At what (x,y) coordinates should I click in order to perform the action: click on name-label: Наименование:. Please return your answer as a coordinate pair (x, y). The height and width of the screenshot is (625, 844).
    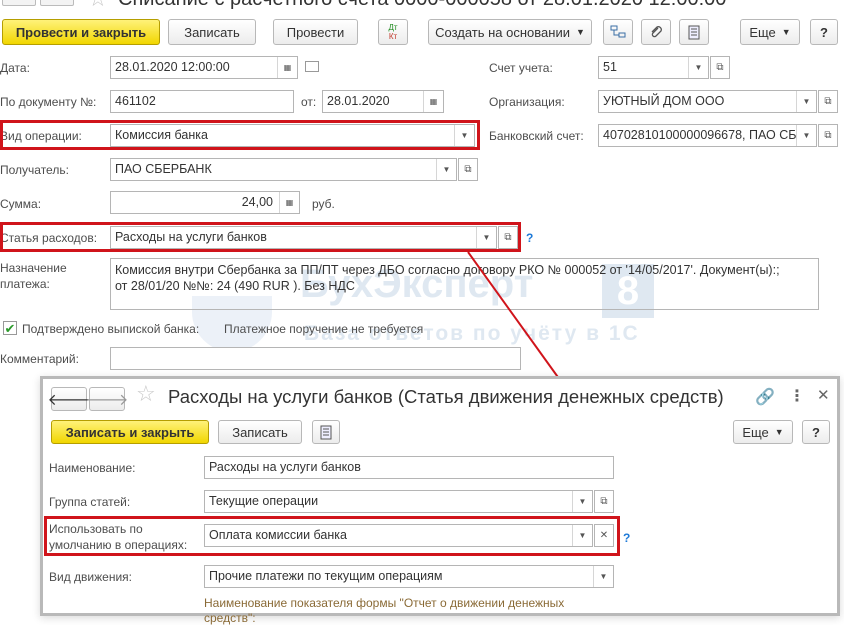
    Looking at the image, I should click on (92, 468).